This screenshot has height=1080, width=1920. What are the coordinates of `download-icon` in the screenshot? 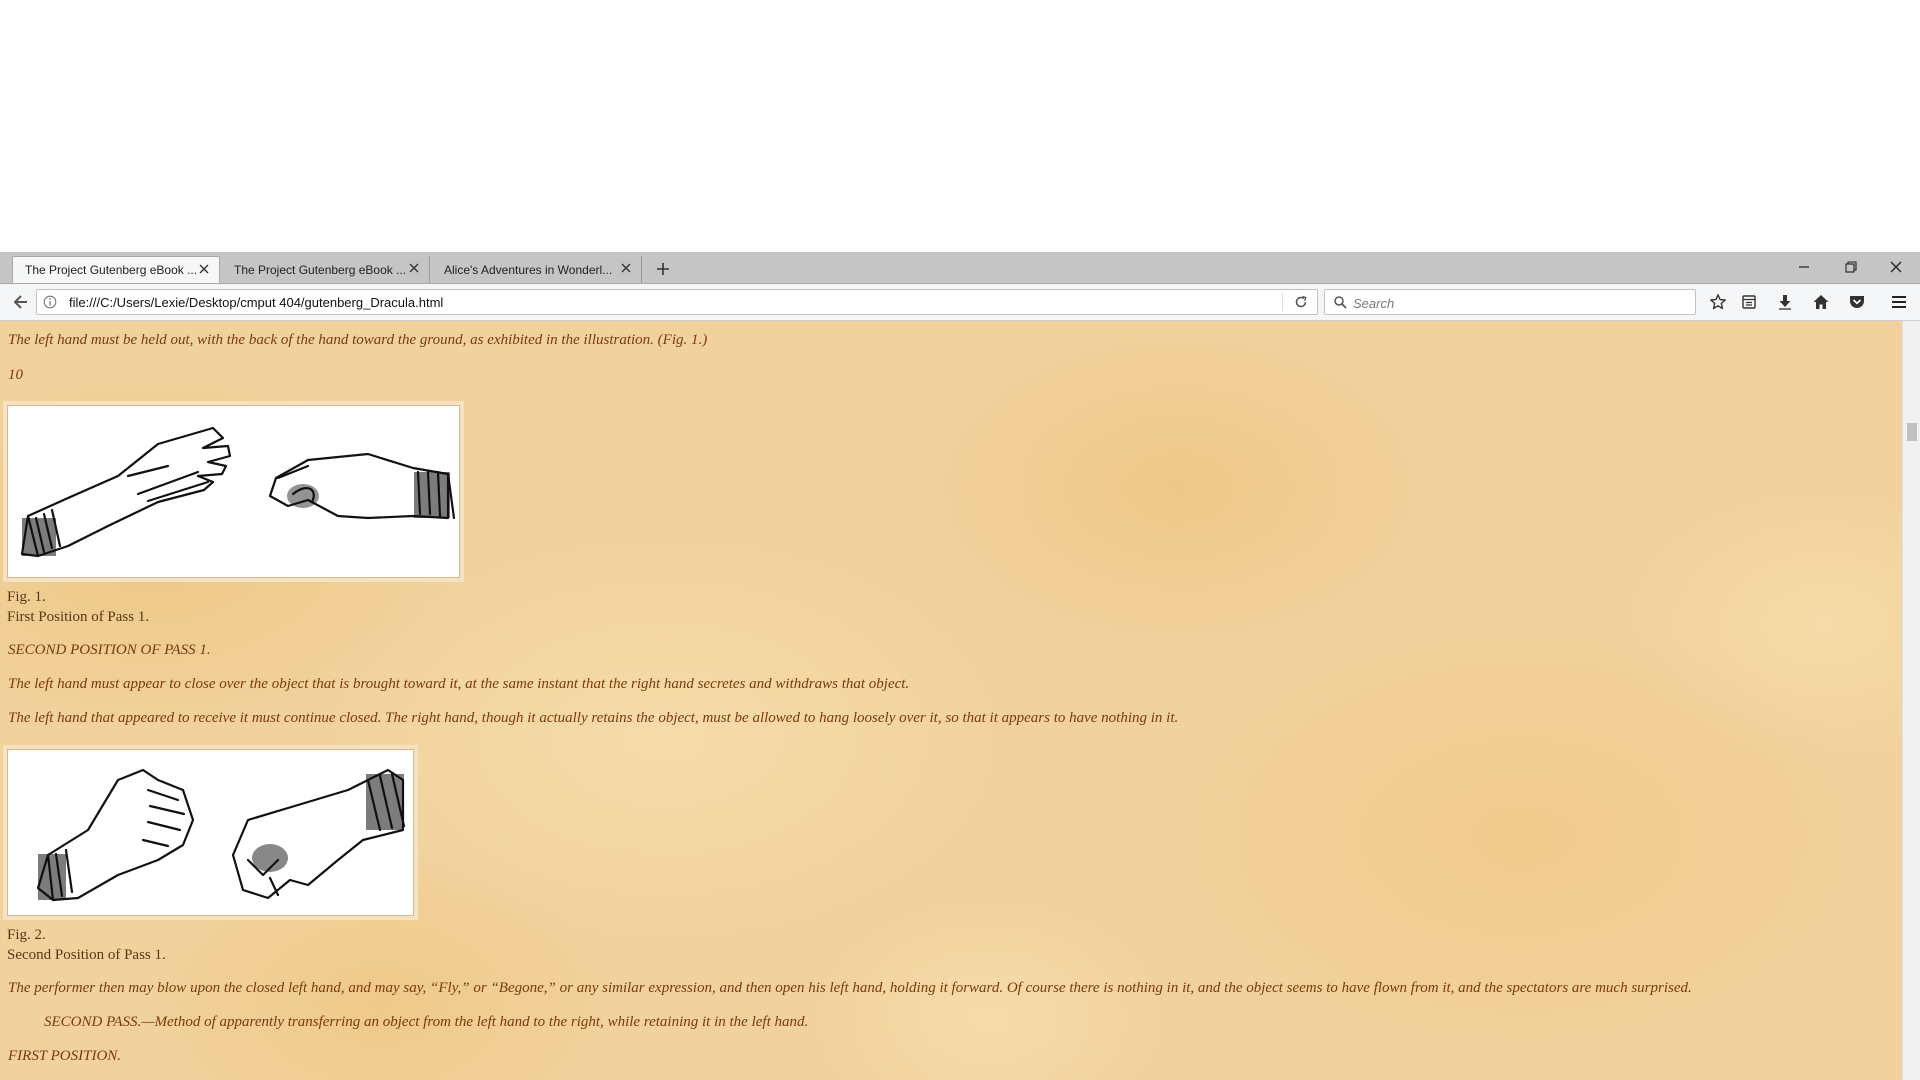 It's located at (1785, 302).